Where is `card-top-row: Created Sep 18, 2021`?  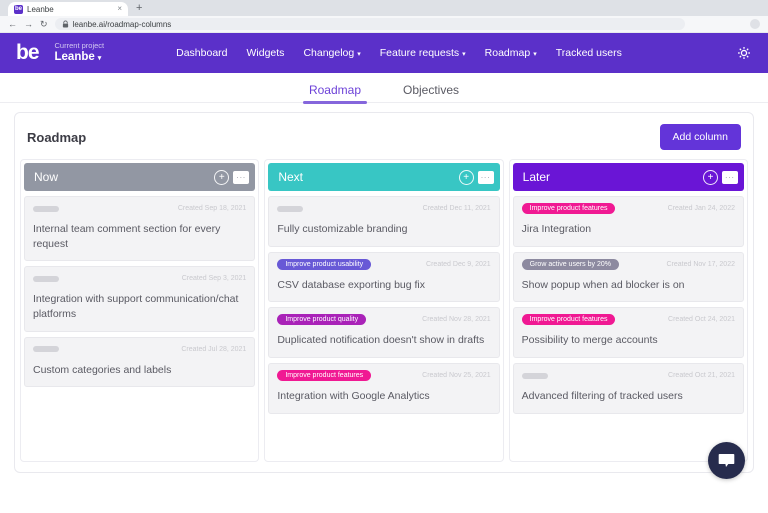
card-top-row: Created Sep 18, 2021 is located at coordinates (139, 208).